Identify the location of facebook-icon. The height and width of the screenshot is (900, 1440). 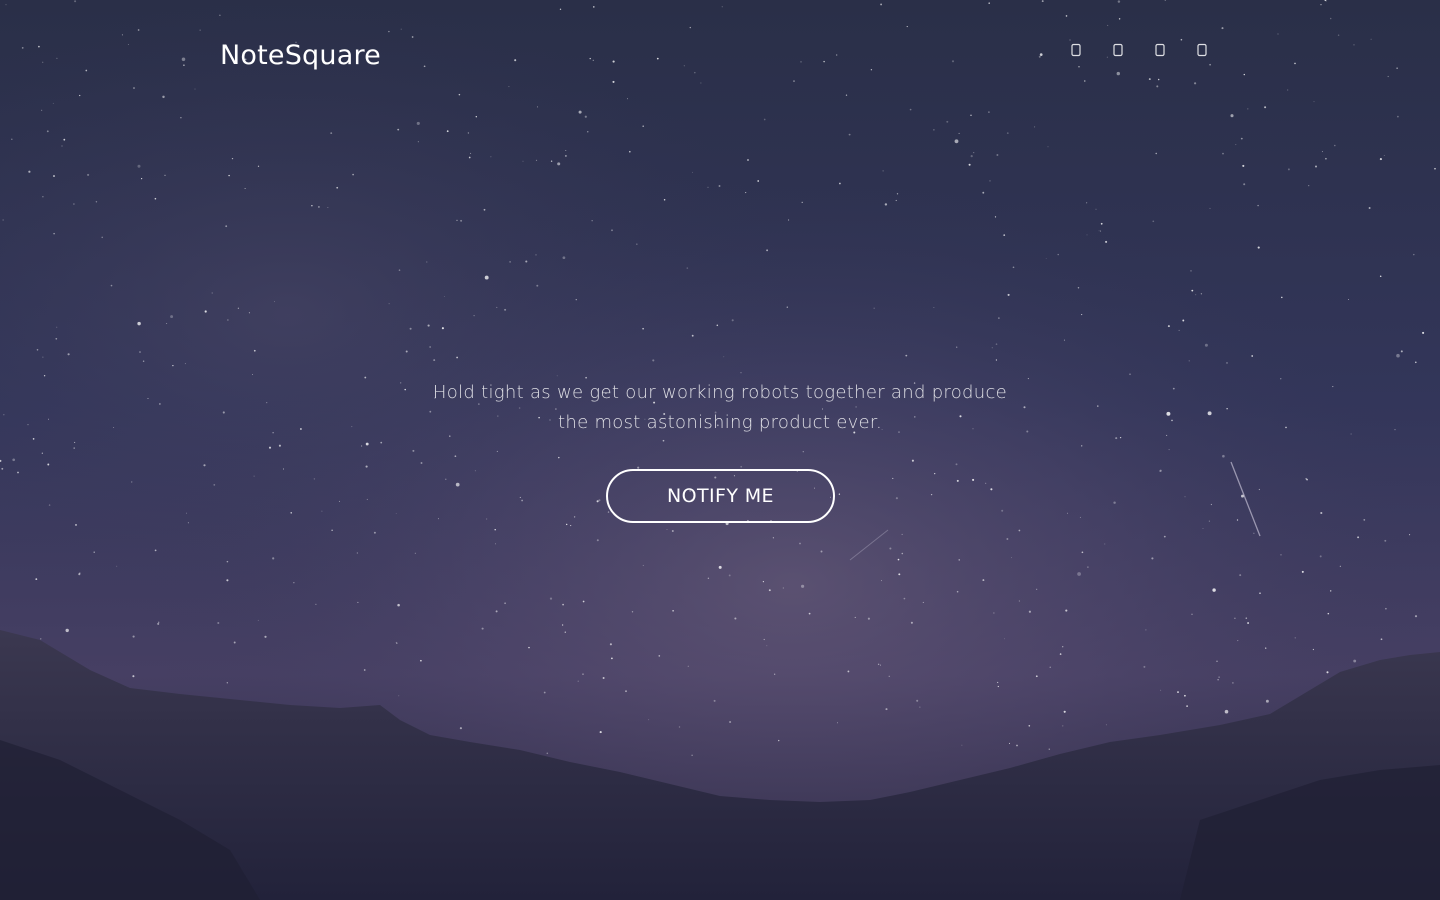
(1076, 50).